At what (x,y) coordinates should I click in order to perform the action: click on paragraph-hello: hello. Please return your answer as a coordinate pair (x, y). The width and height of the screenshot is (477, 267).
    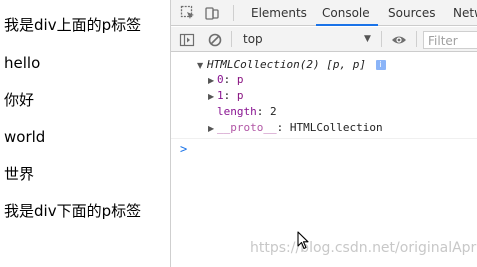
    Looking at the image, I should click on (22, 63).